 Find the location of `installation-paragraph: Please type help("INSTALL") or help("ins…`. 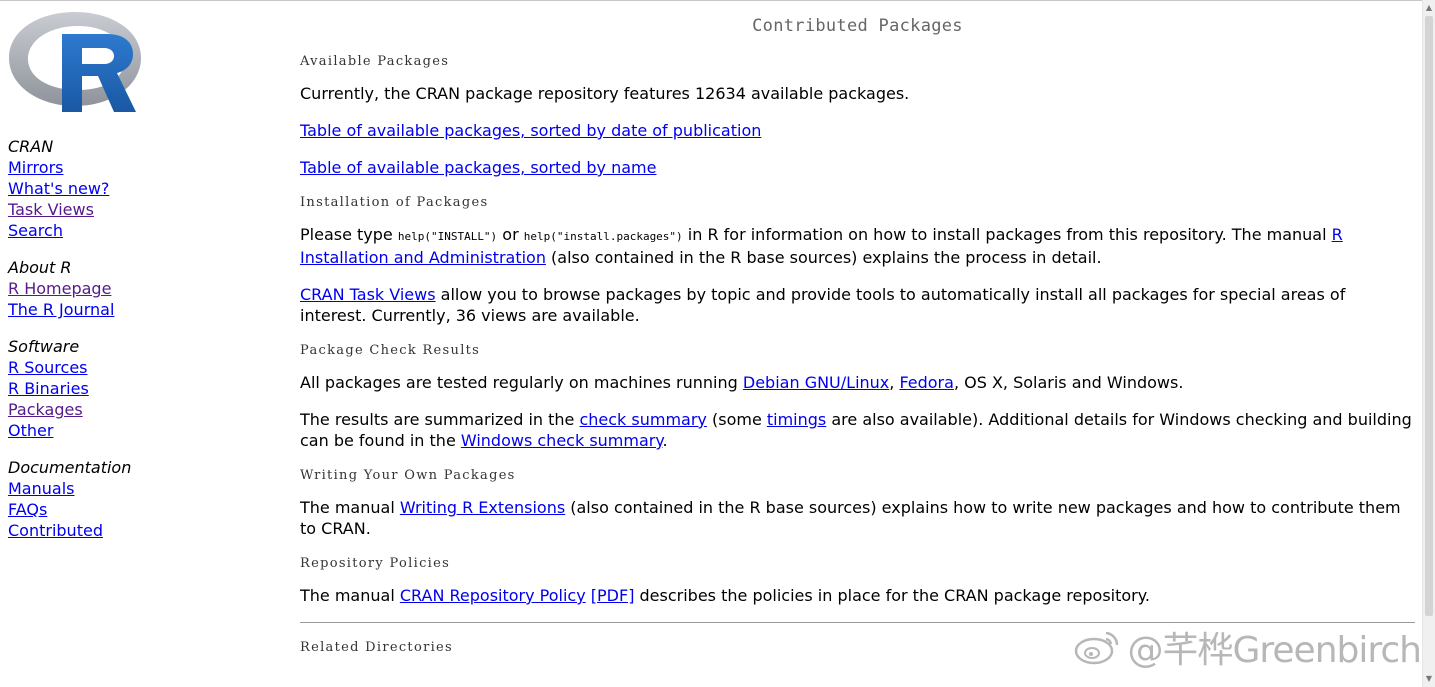

installation-paragraph: Please type help("INSTALL") or help("ins… is located at coordinates (856, 246).